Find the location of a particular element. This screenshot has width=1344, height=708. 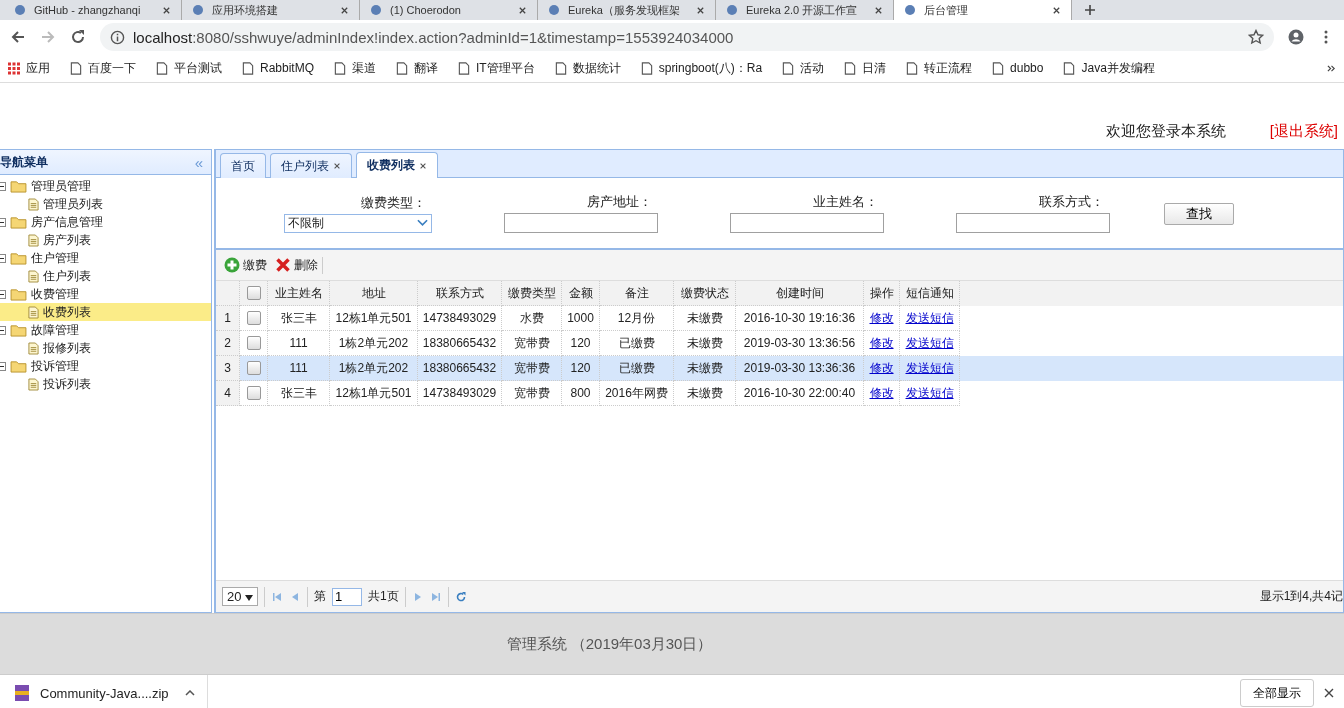

column-header: 业主姓名 is located at coordinates (299, 293).